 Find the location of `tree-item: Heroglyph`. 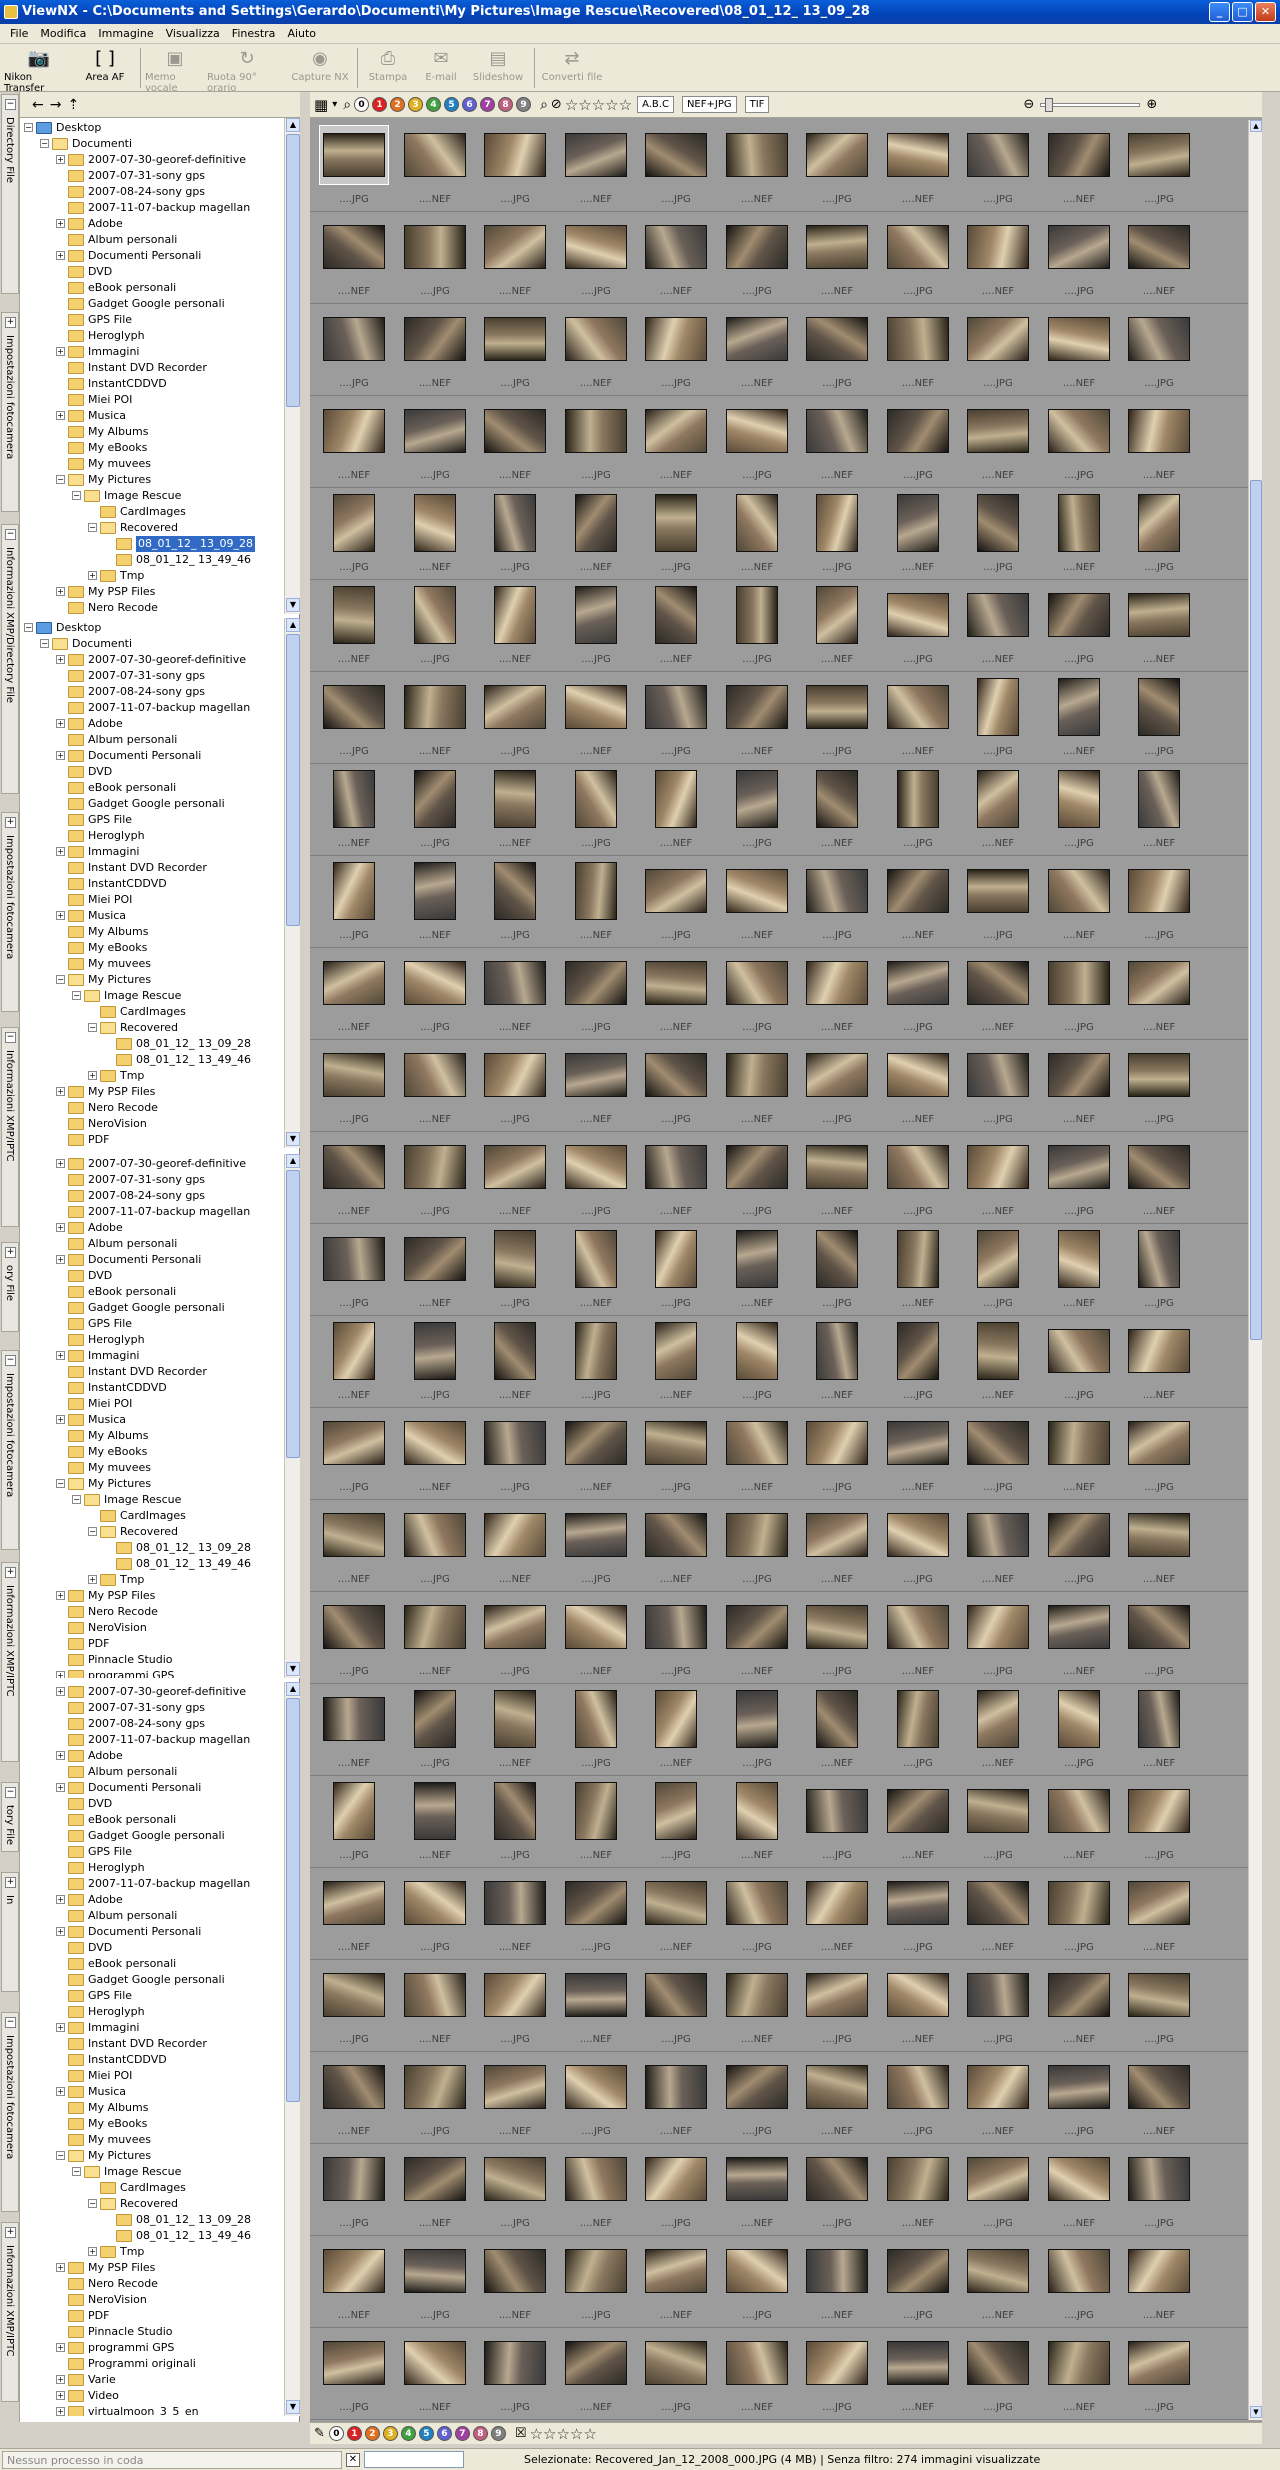

tree-item: Heroglyph is located at coordinates (151, 1868).